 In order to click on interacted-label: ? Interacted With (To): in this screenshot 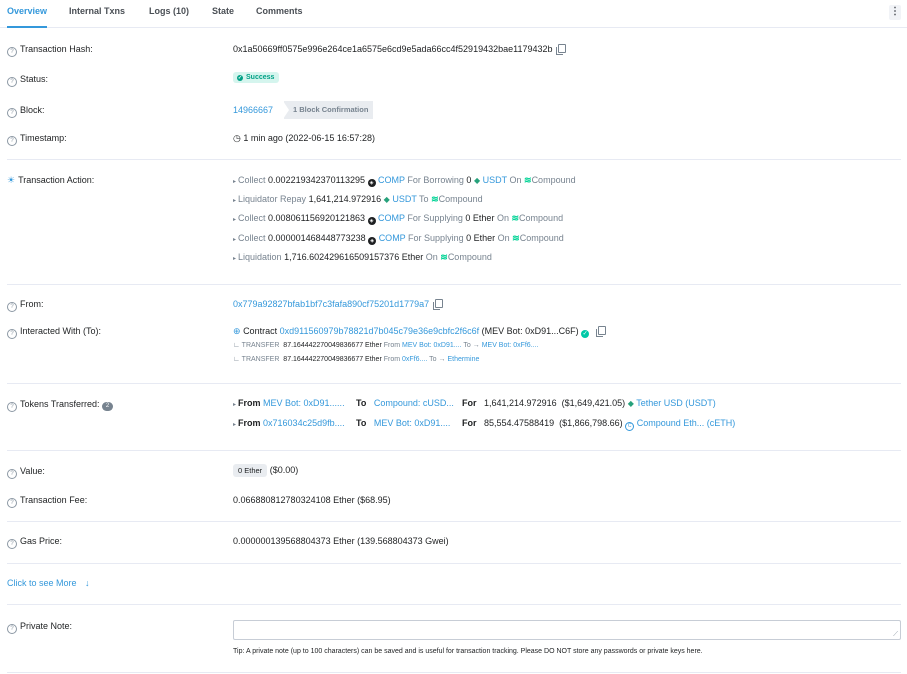, I will do `click(54, 332)`.